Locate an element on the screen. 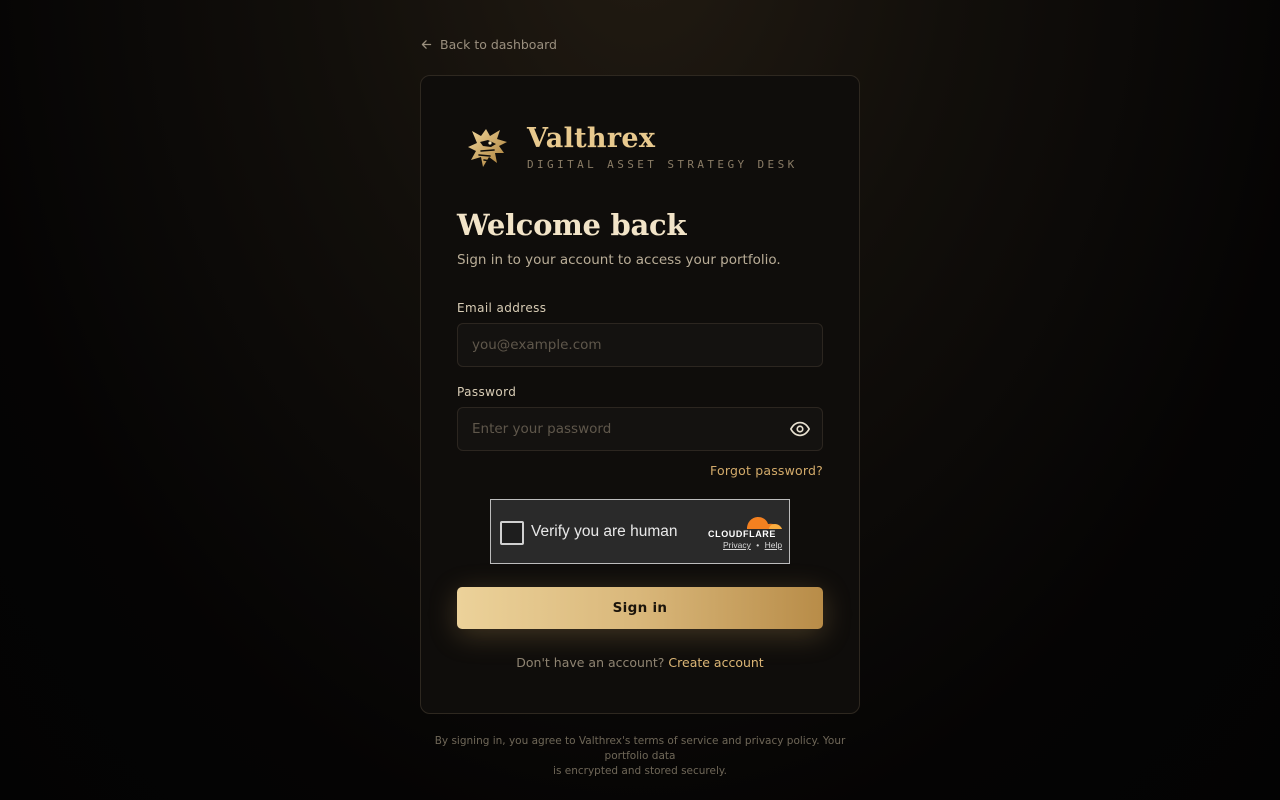 The height and width of the screenshot is (800, 1280). signup-prompt-text: Don't have an account? is located at coordinates (590, 662).